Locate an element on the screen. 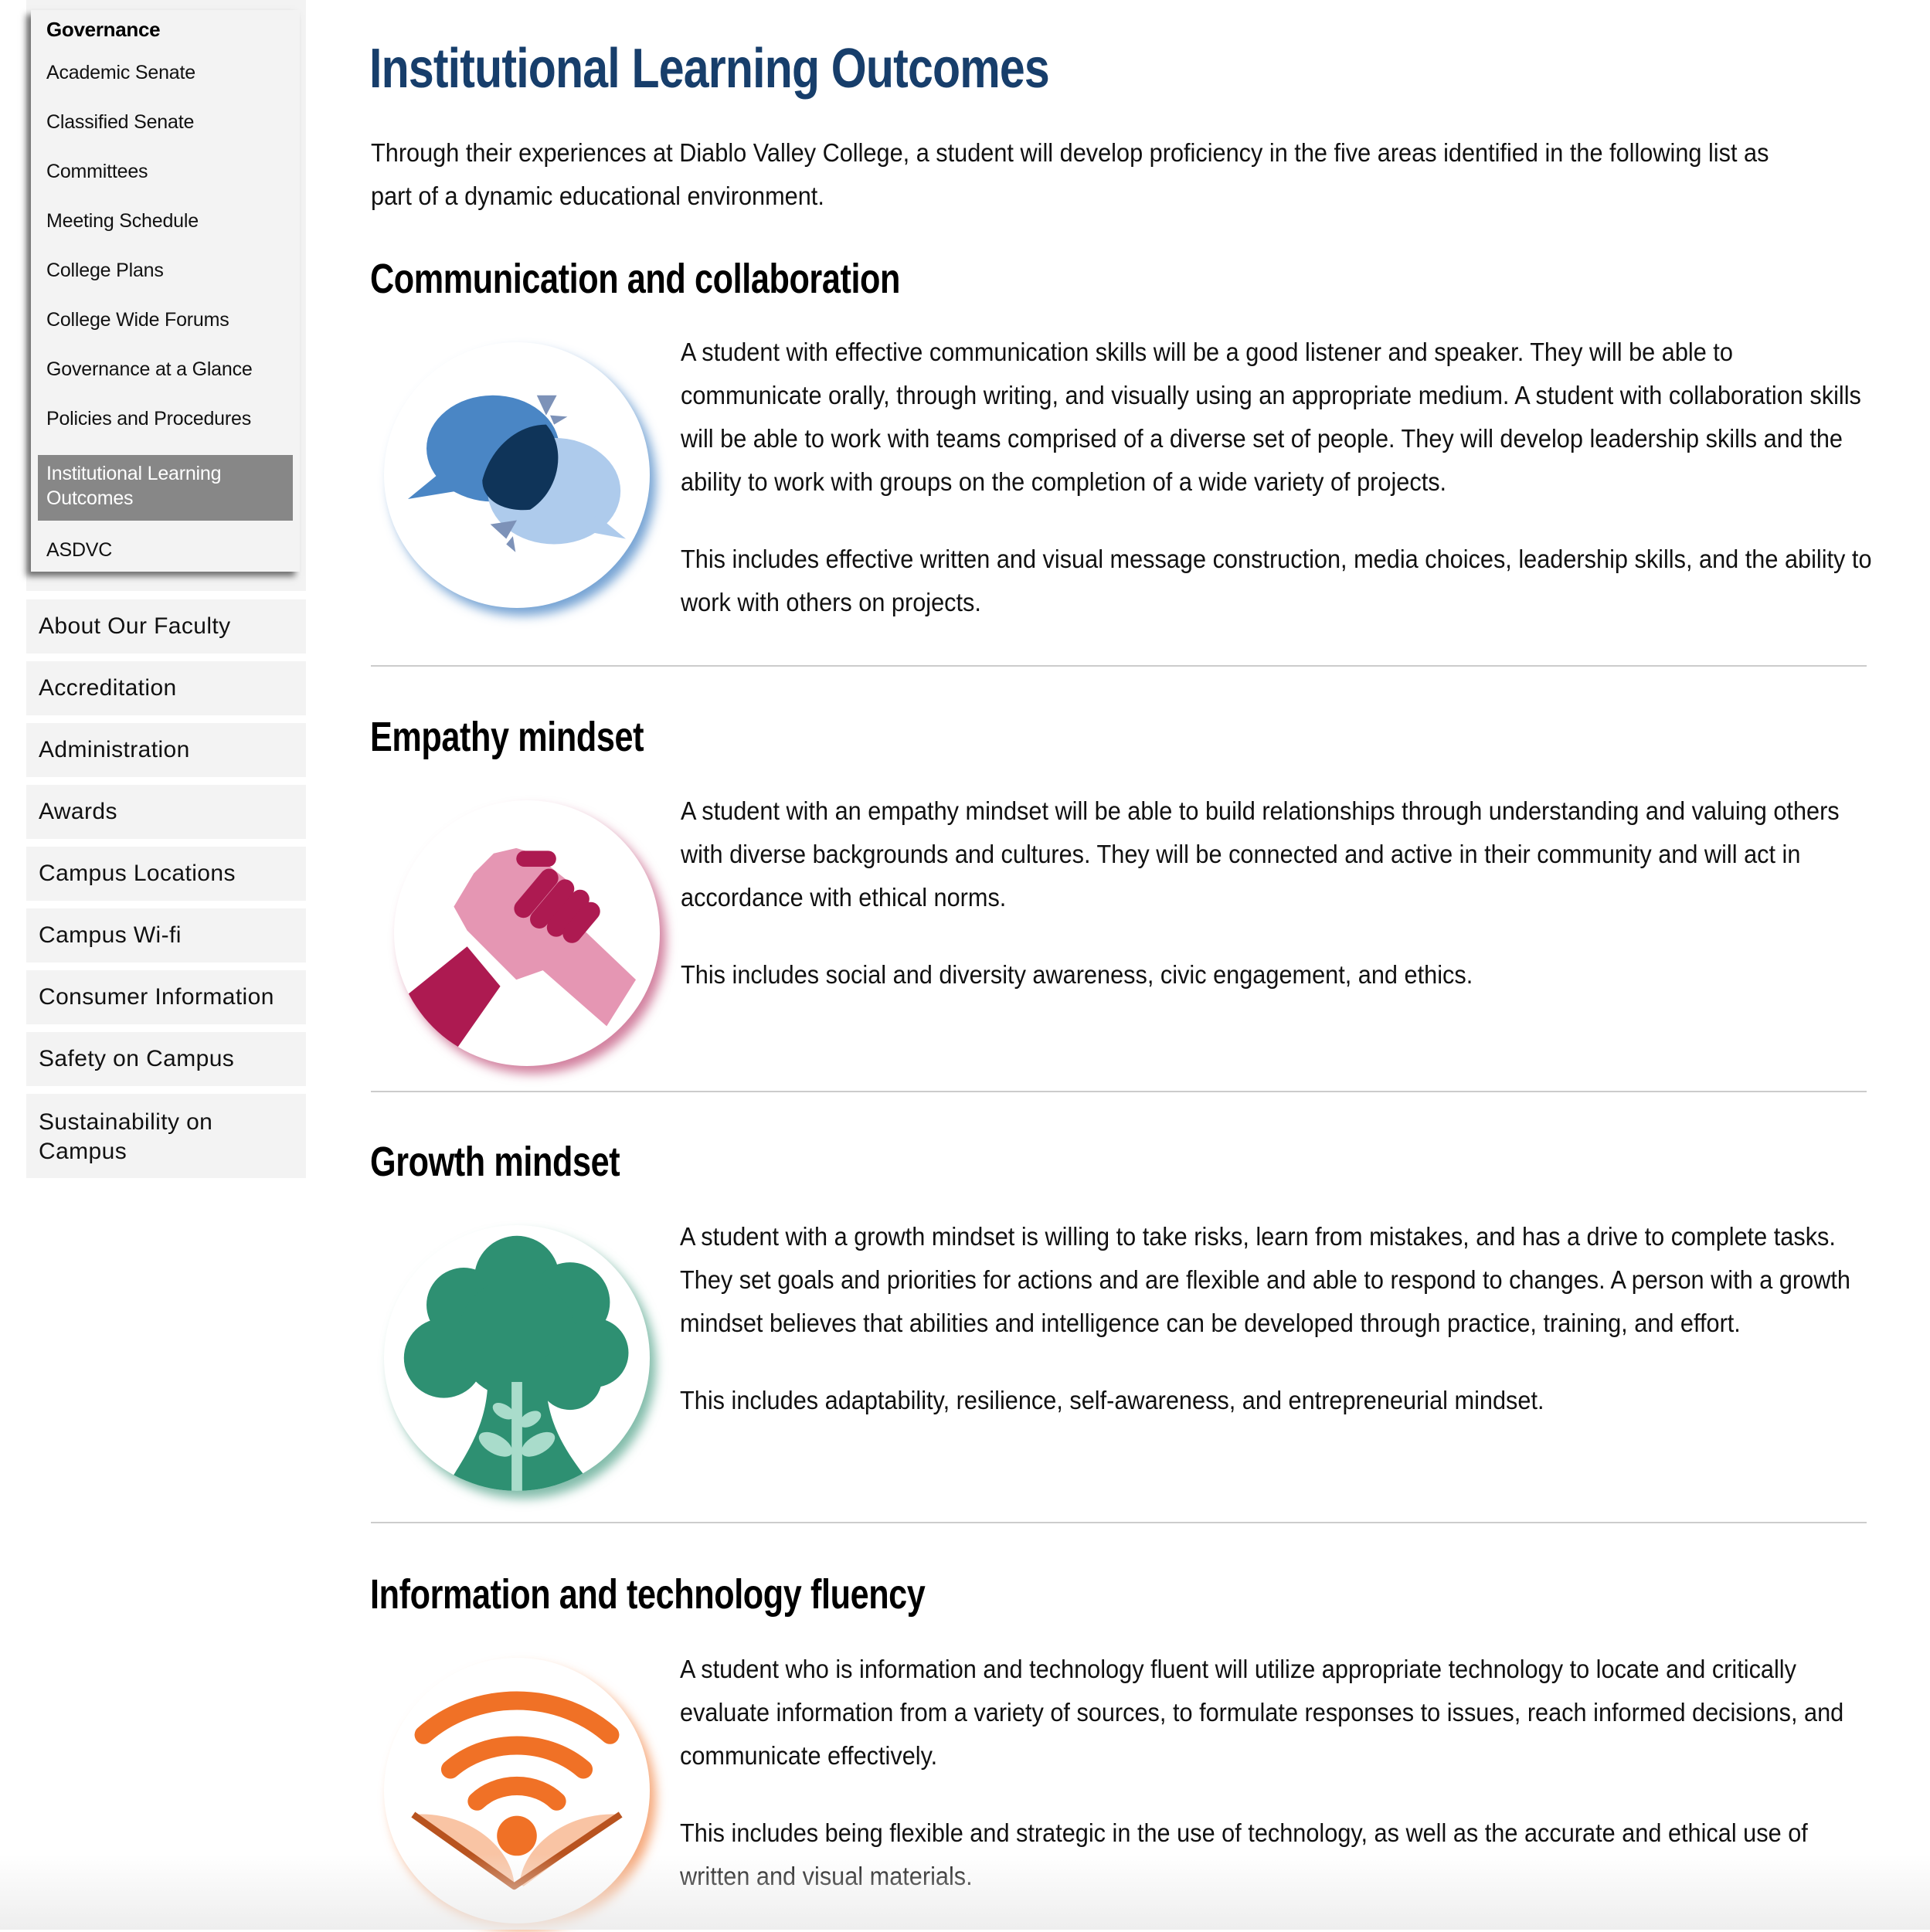 The image size is (1930, 1932). sidebar-item-awards: Awards is located at coordinates (166, 812).